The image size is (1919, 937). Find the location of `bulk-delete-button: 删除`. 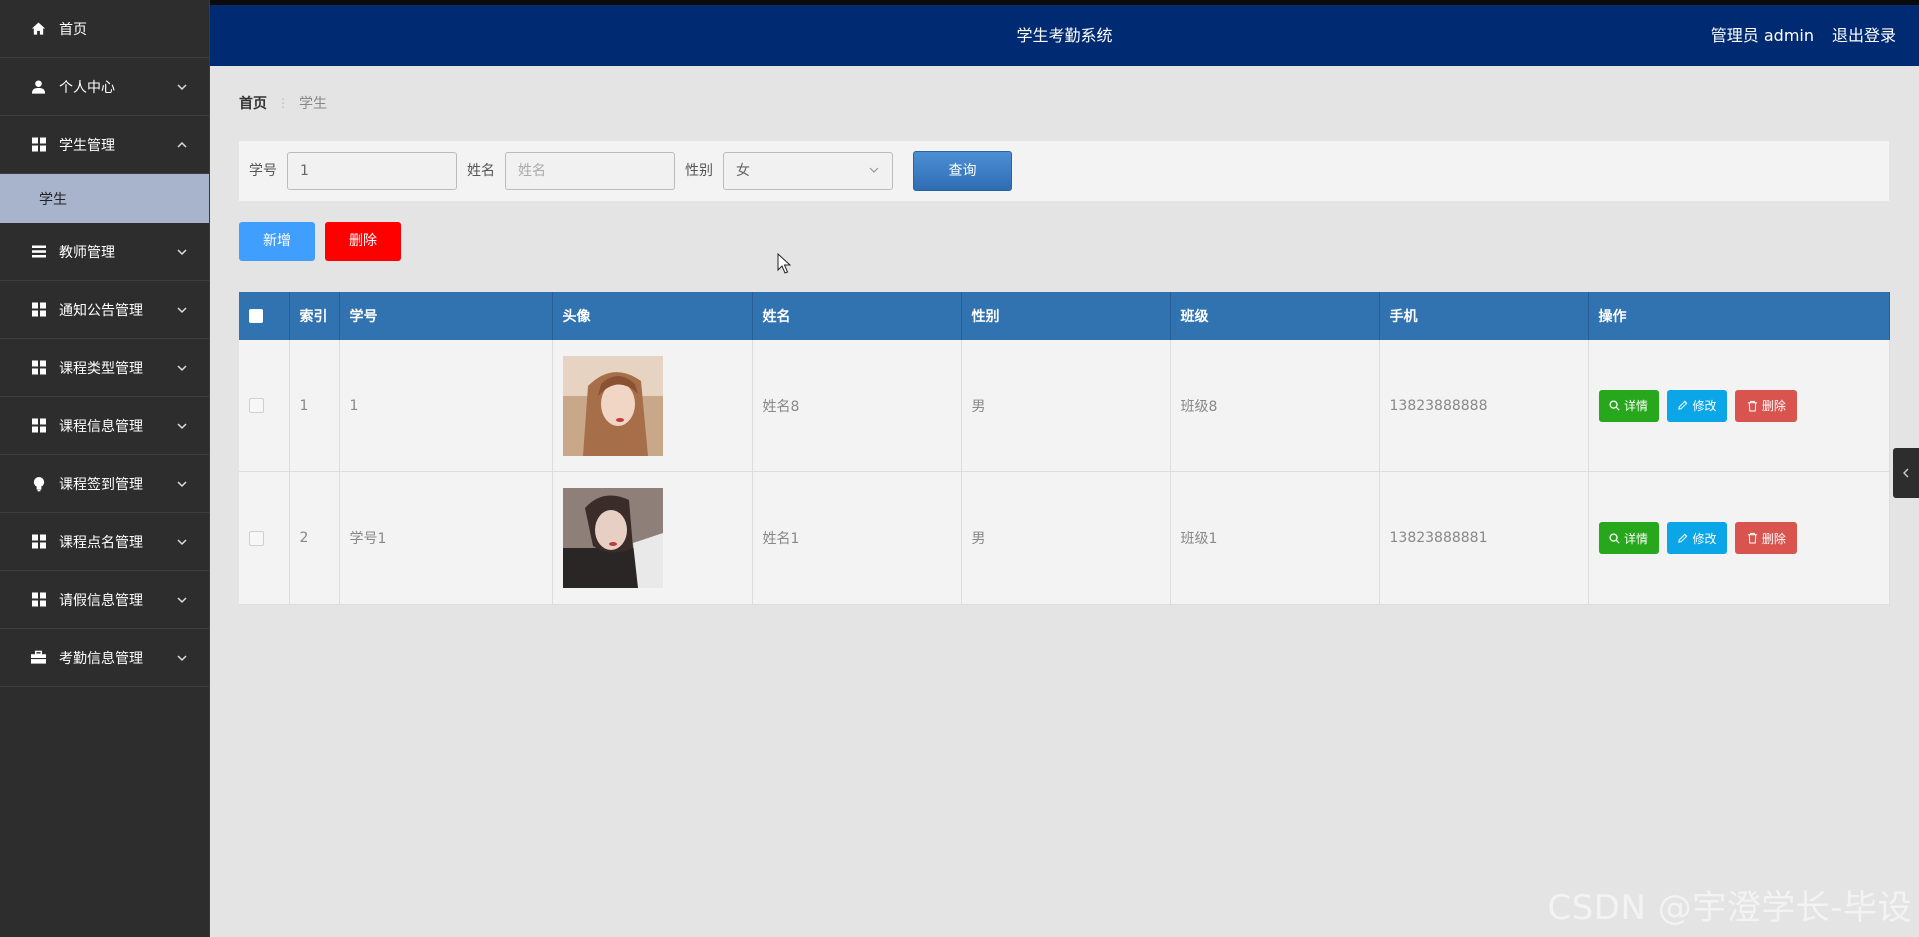

bulk-delete-button: 删除 is located at coordinates (363, 241).